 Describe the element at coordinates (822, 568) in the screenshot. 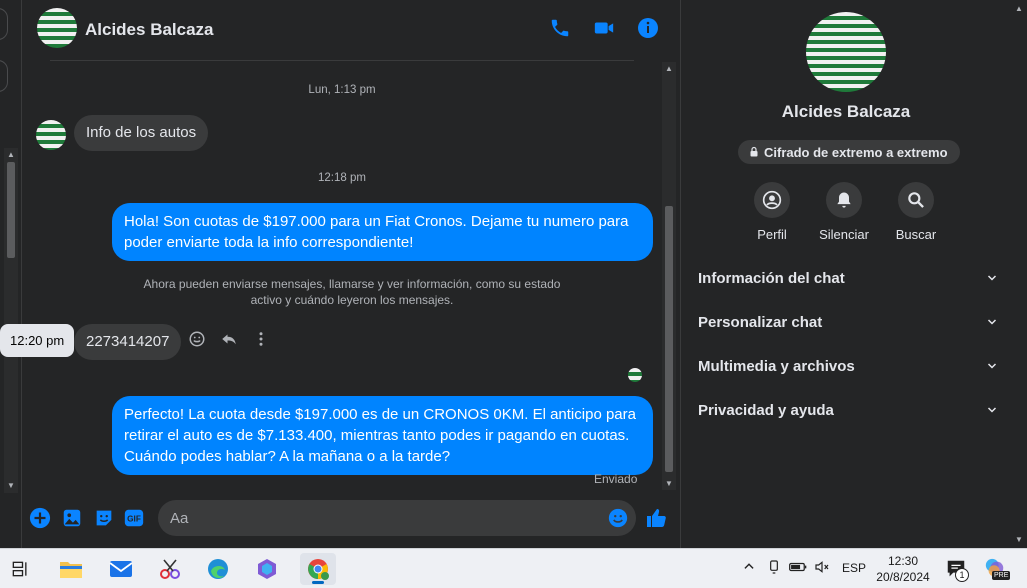

I see `speaker-muted-icon` at that location.